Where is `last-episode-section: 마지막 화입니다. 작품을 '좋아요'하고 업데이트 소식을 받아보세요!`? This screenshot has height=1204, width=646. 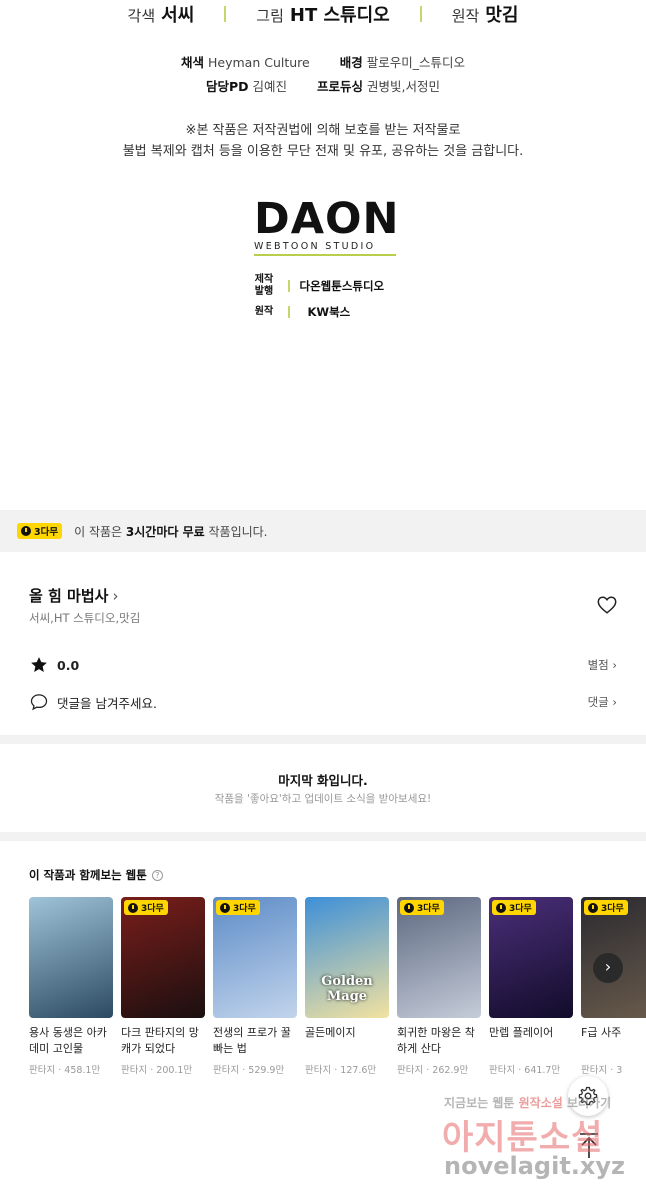
last-episode-section: 마지막 화입니다. 작품을 '좋아요'하고 업데이트 소식을 받아보세요! is located at coordinates (323, 788).